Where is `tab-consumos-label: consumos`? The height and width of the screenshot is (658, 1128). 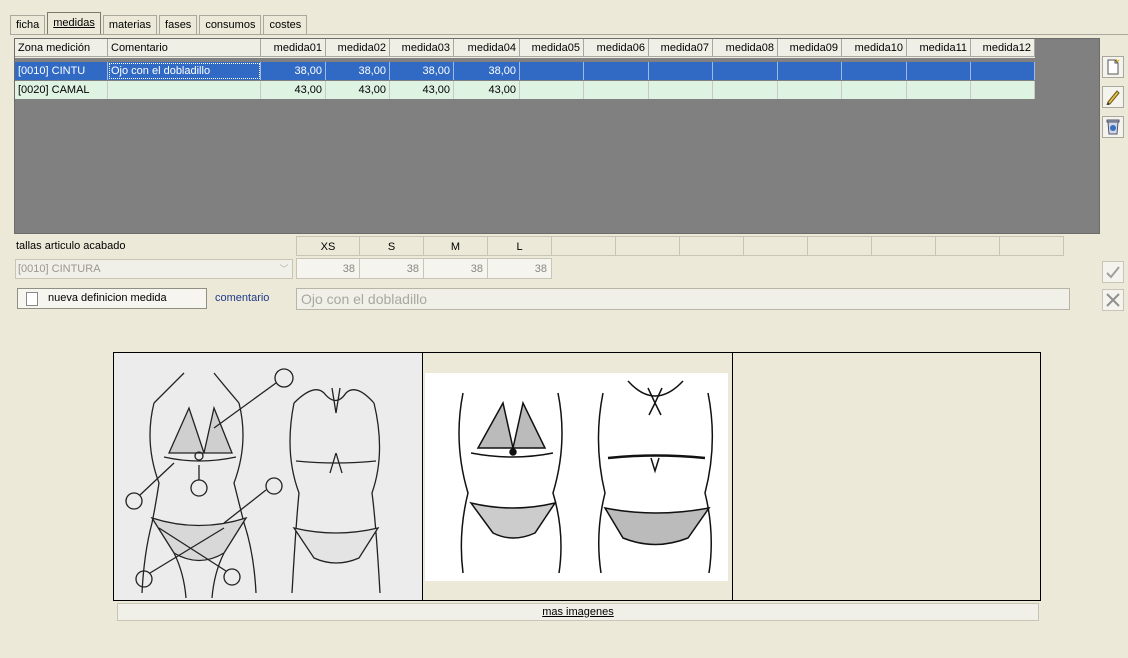 tab-consumos-label: consumos is located at coordinates (230, 25).